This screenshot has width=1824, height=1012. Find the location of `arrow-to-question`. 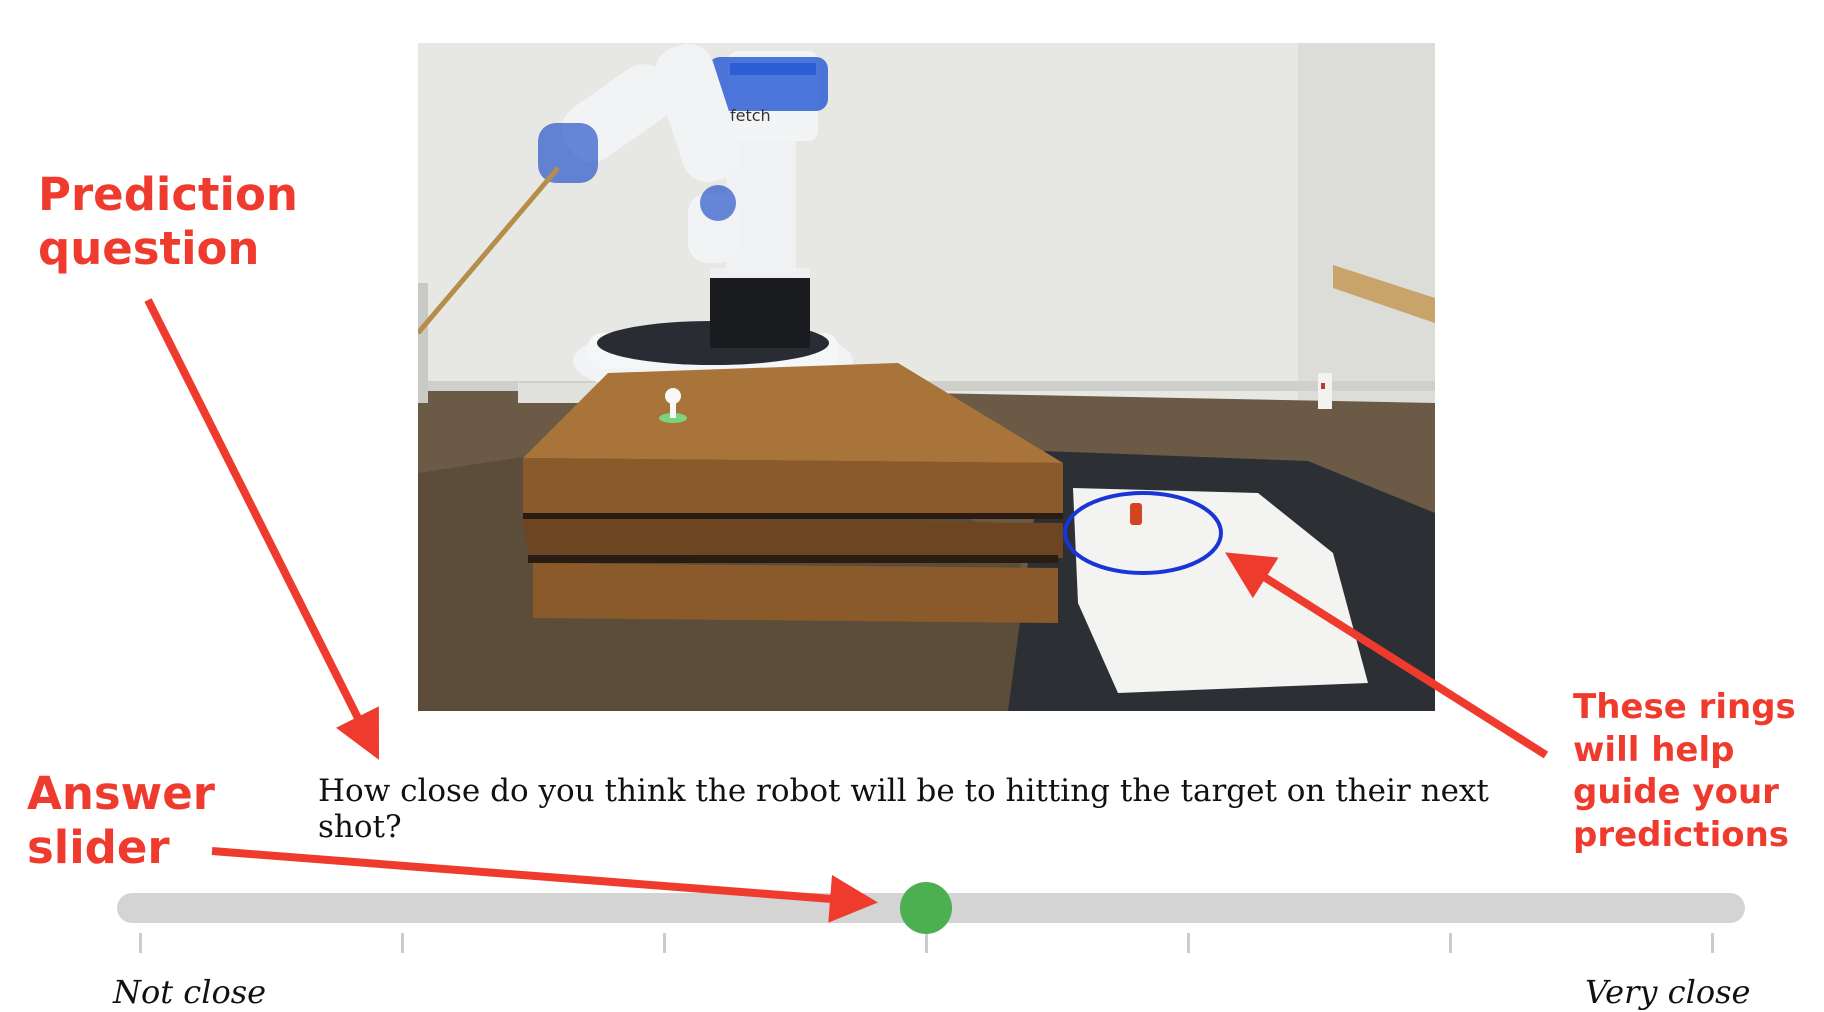

arrow-to-question is located at coordinates (261, 529).